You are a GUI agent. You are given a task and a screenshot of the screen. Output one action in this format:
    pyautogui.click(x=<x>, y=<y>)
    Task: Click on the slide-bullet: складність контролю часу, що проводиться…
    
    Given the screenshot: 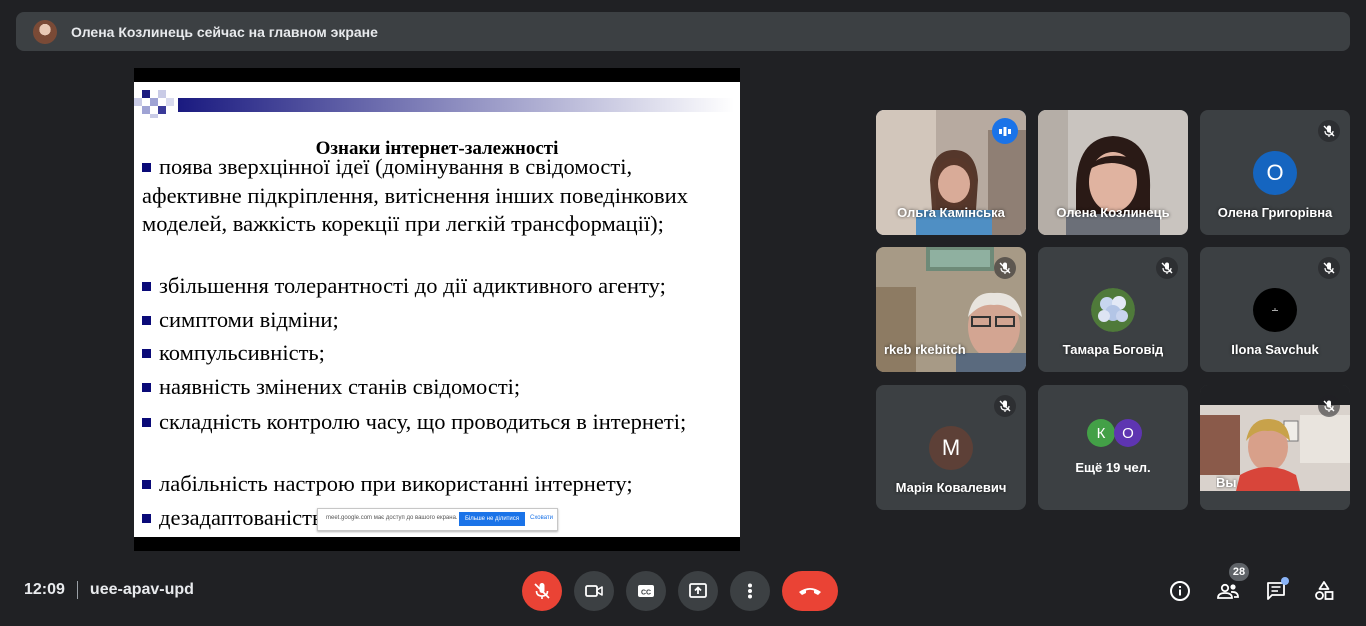 What is the action you would take?
    pyautogui.click(x=437, y=422)
    